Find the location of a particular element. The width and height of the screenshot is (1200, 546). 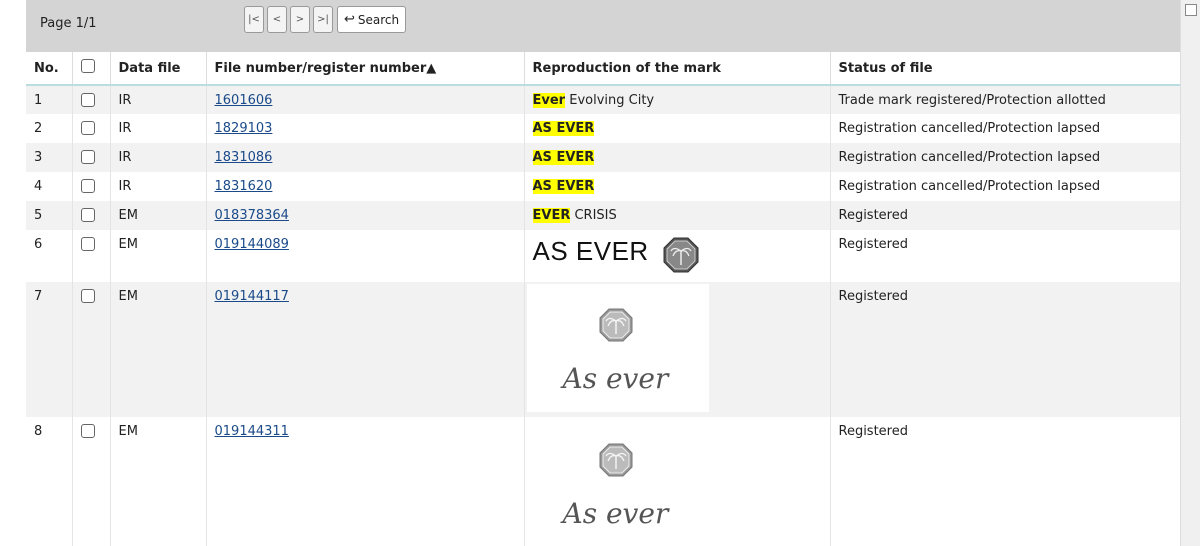

file-number-link: 018378364 is located at coordinates (252, 215).